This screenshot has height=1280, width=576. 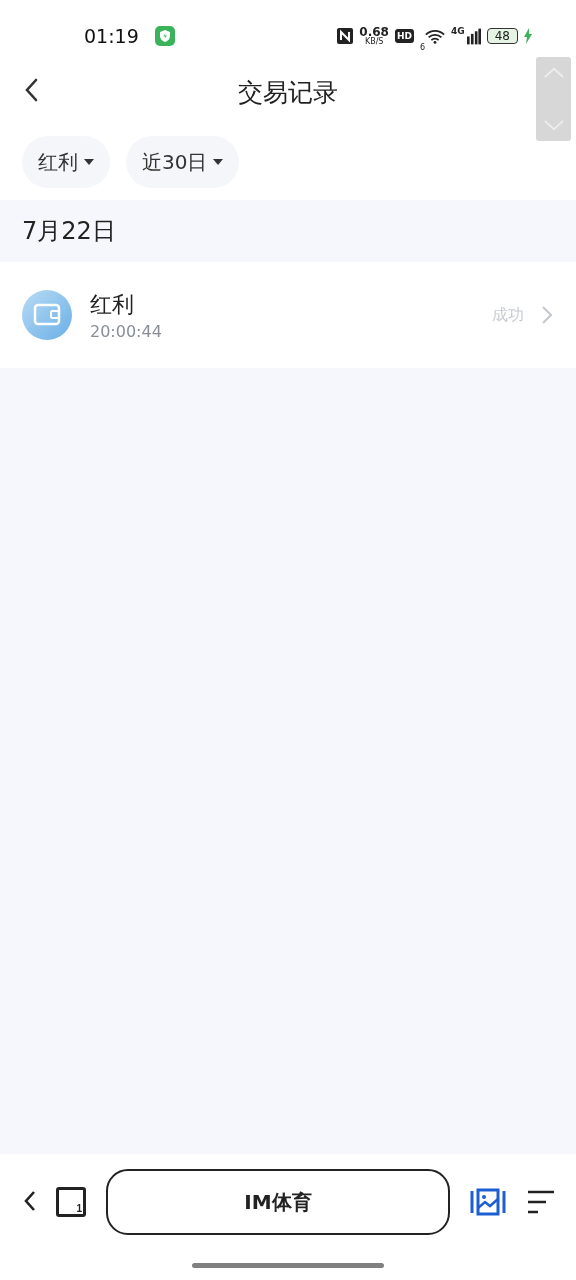 What do you see at coordinates (374, 32) in the screenshot?
I see `network-speed: 0.68` at bounding box center [374, 32].